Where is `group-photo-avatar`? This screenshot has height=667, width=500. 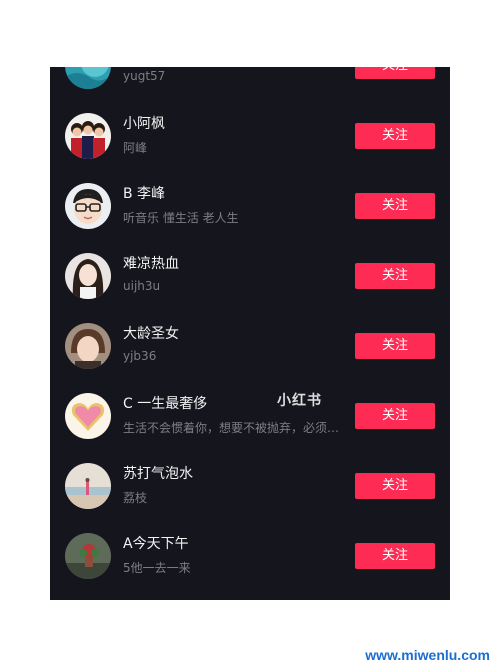
group-photo-avatar is located at coordinates (88, 136).